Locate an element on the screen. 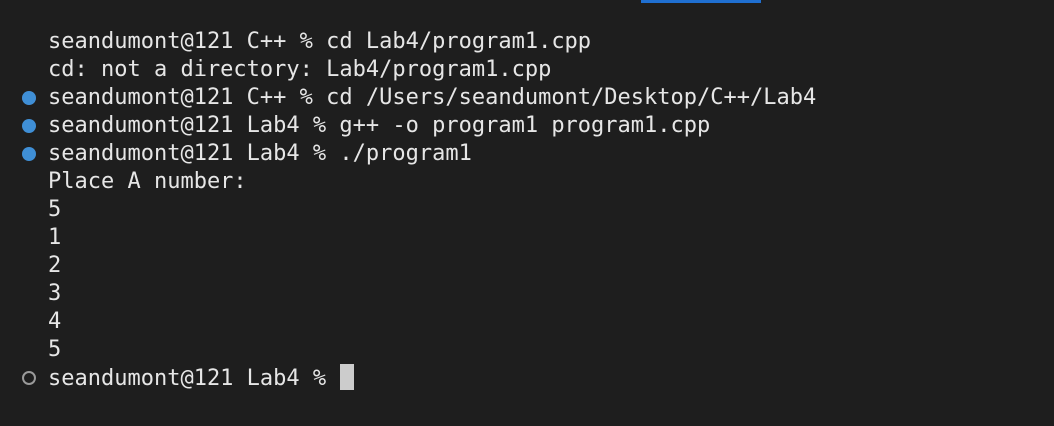 The width and height of the screenshot is (1054, 426). terminal-line: 2 is located at coordinates (527, 266).